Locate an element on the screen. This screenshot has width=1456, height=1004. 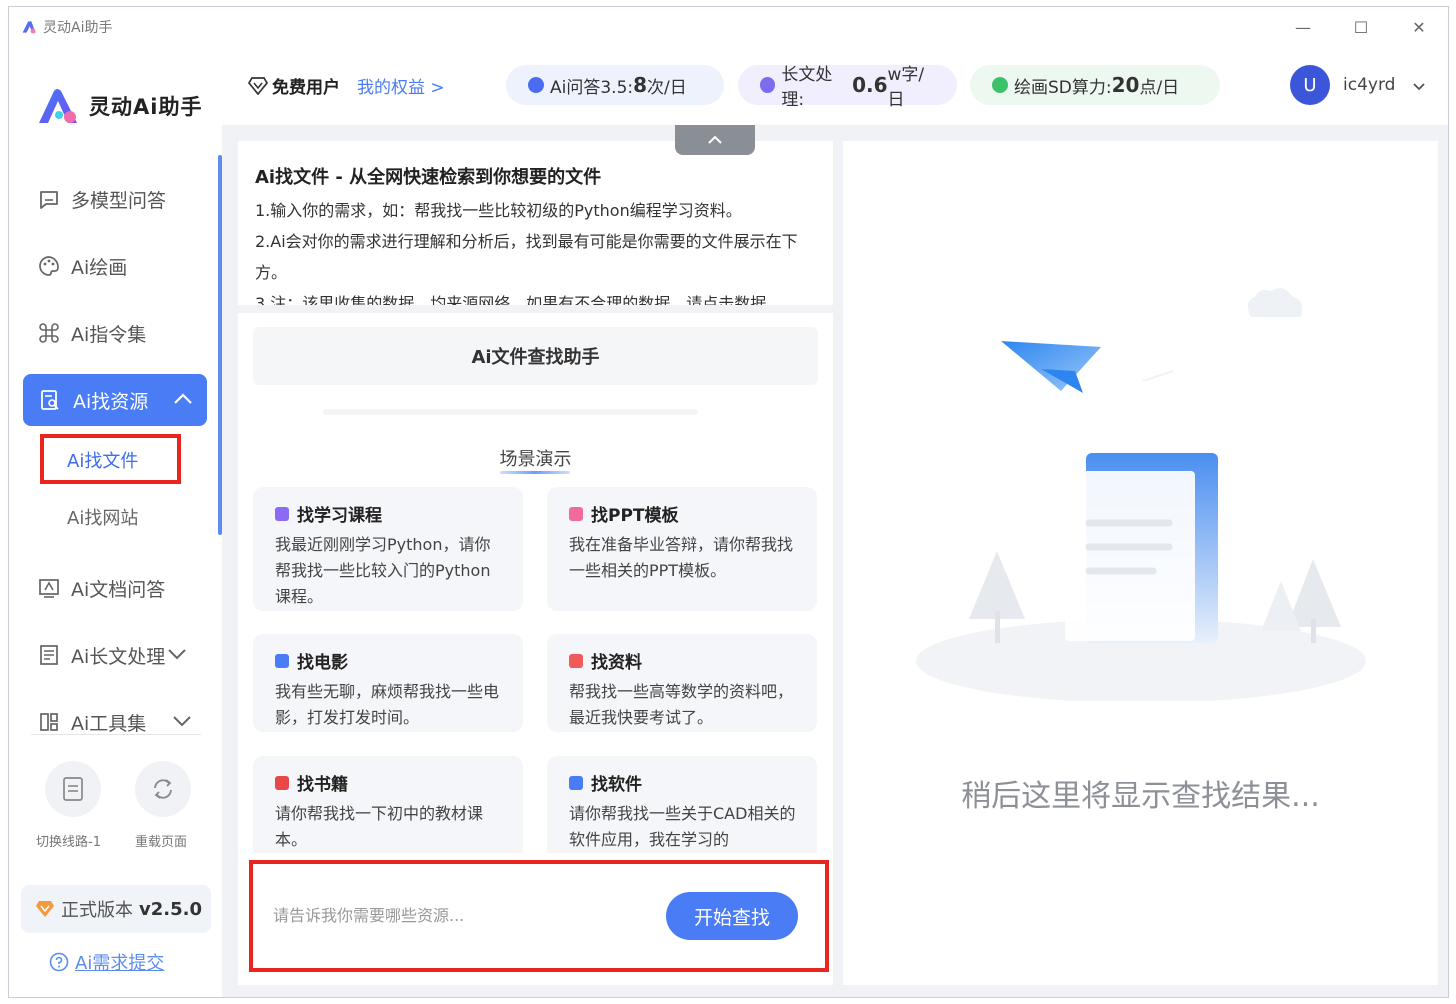
switch-line-icon is located at coordinates (73, 789).